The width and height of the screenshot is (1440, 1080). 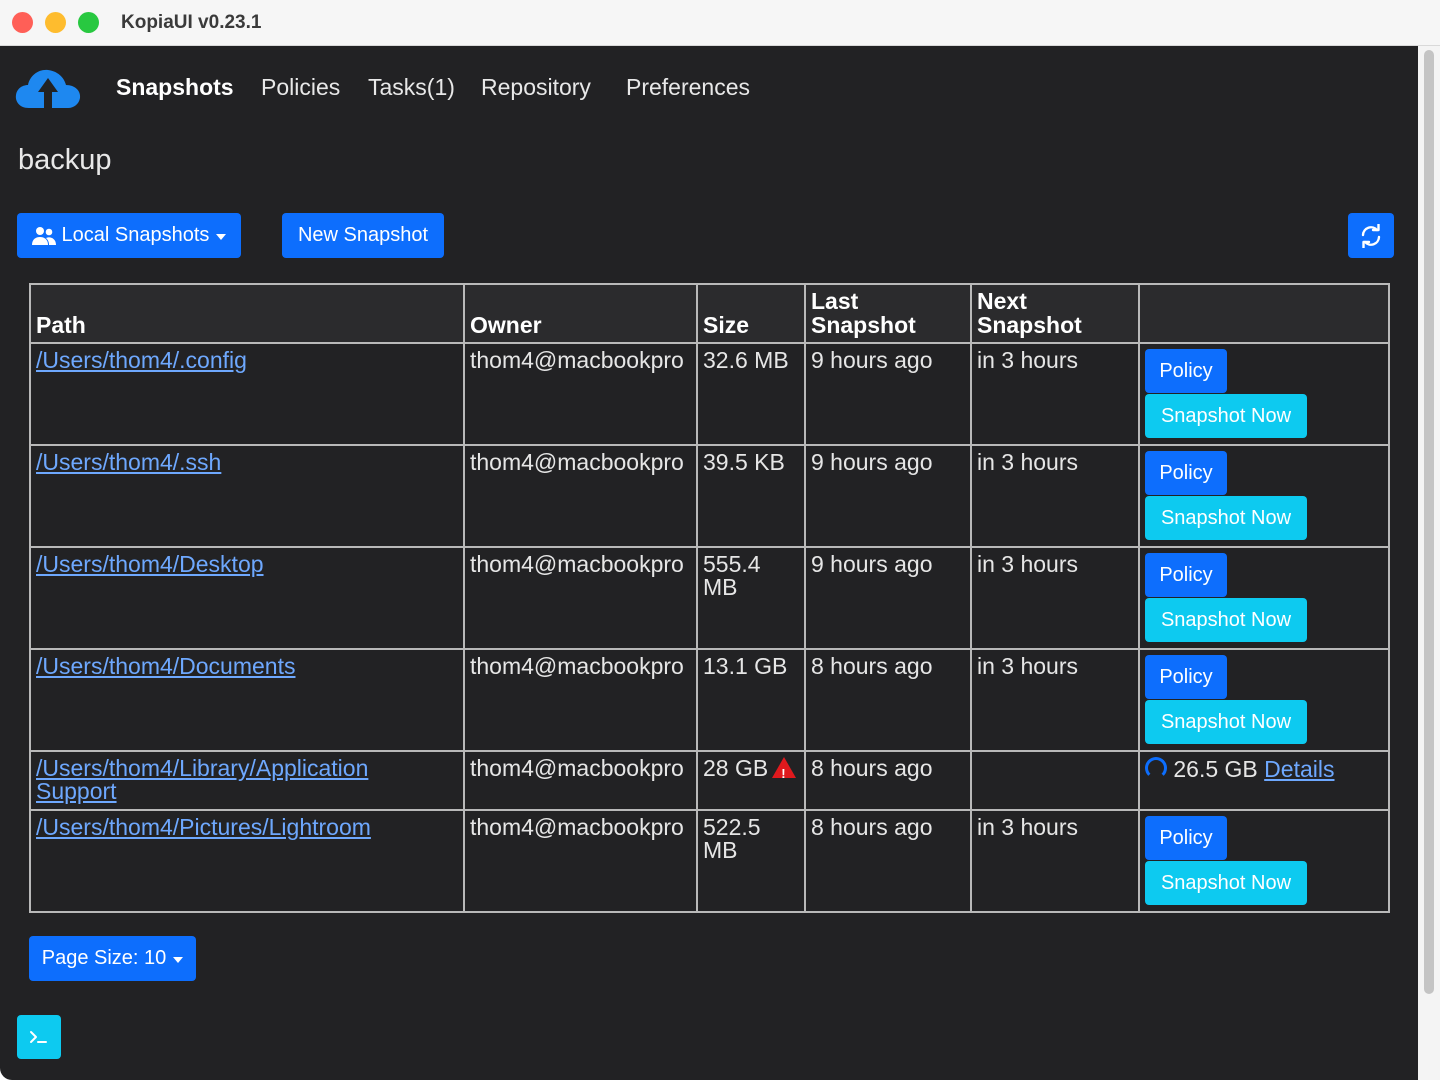 What do you see at coordinates (1429, 522) in the screenshot?
I see `scrollbar-thumb` at bounding box center [1429, 522].